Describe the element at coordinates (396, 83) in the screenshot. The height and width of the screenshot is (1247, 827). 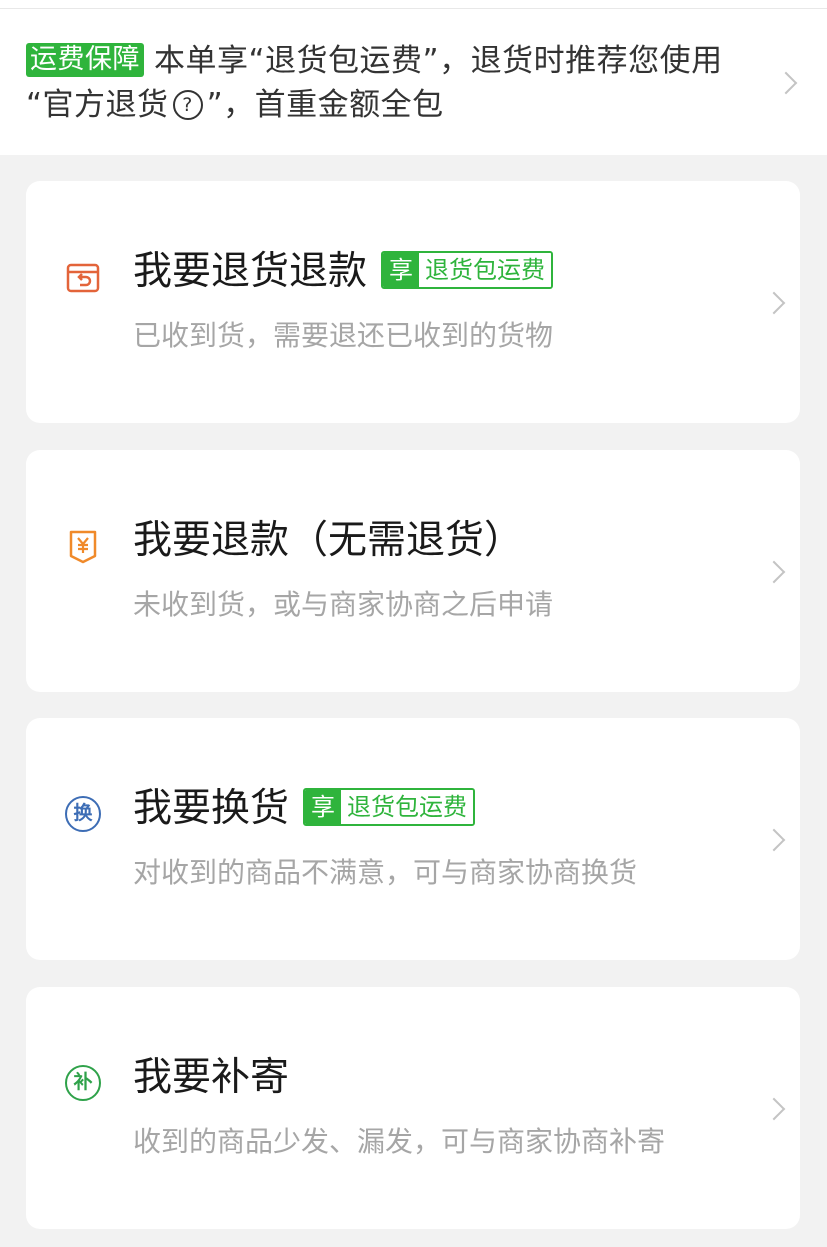
I see `banner-text: 运费保障 本单享“退货包运费”，退货时推荐您使用 “官方退货? ”，首重金额全包` at that location.